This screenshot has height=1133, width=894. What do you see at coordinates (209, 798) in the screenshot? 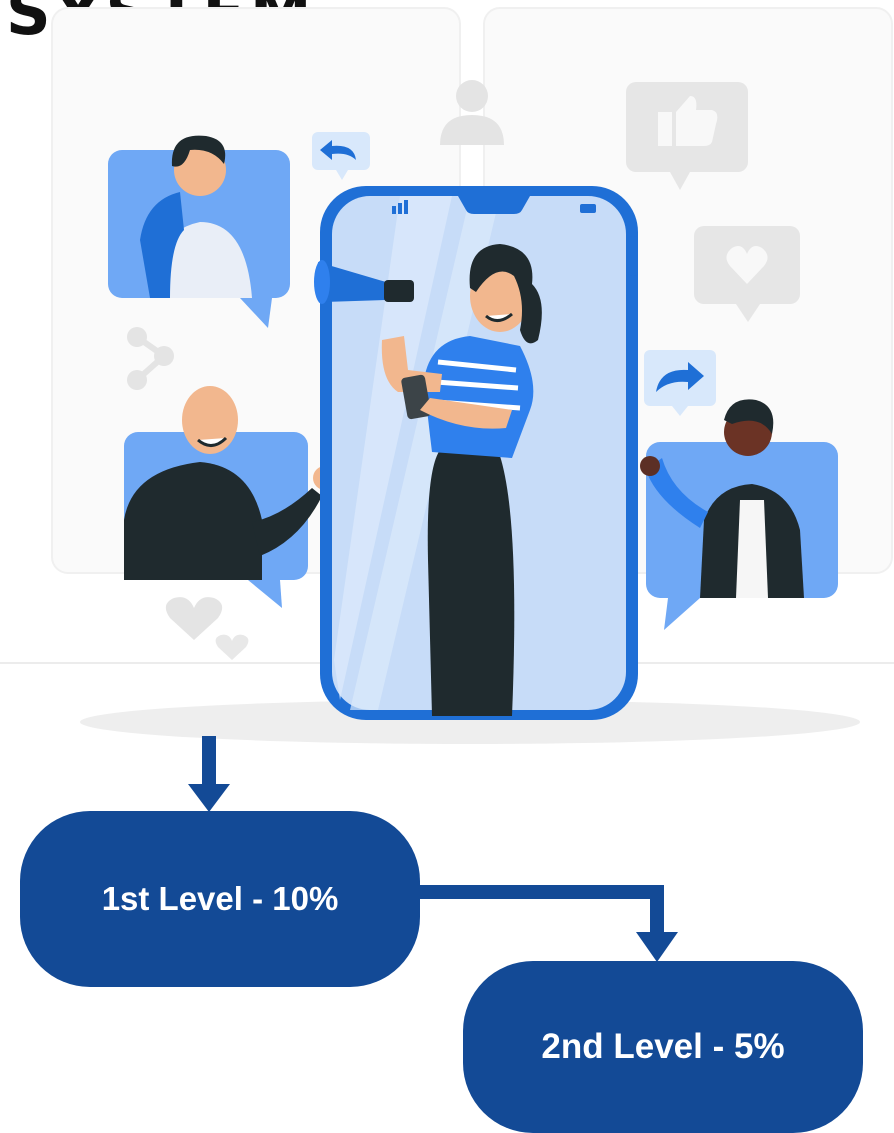
I see `arrow-down-1-head` at bounding box center [209, 798].